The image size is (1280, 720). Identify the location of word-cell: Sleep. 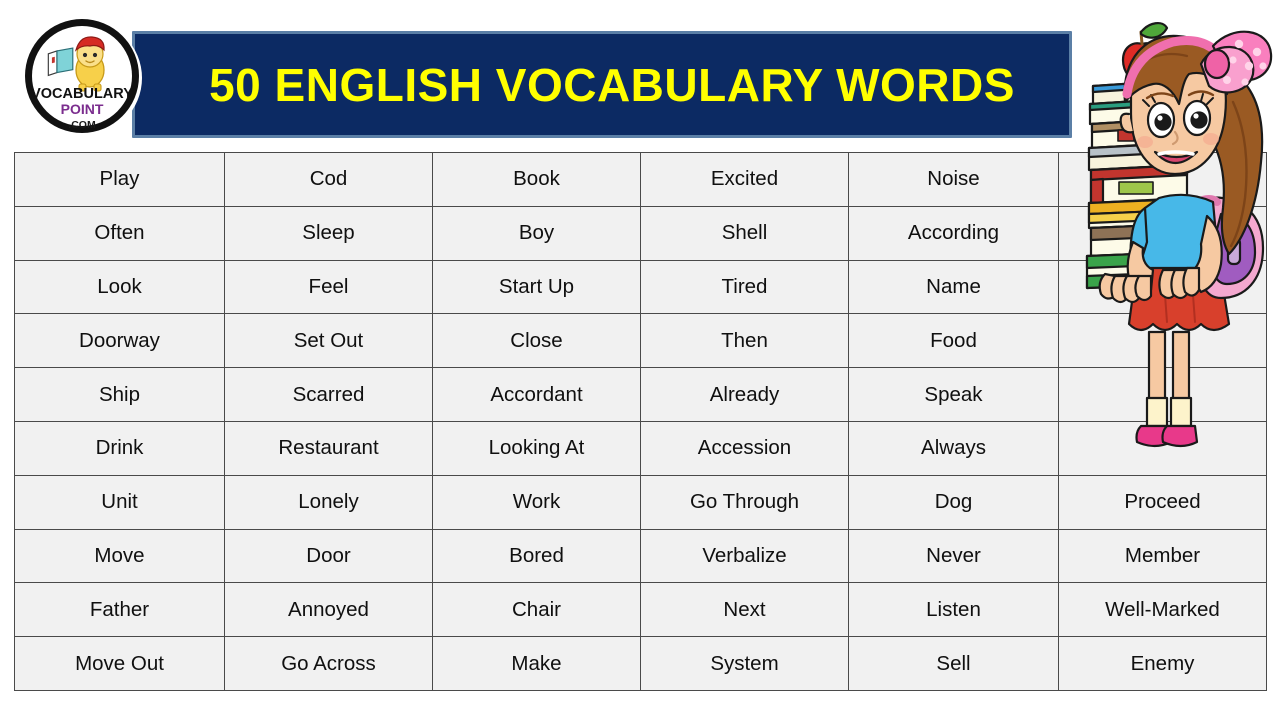
(328, 233).